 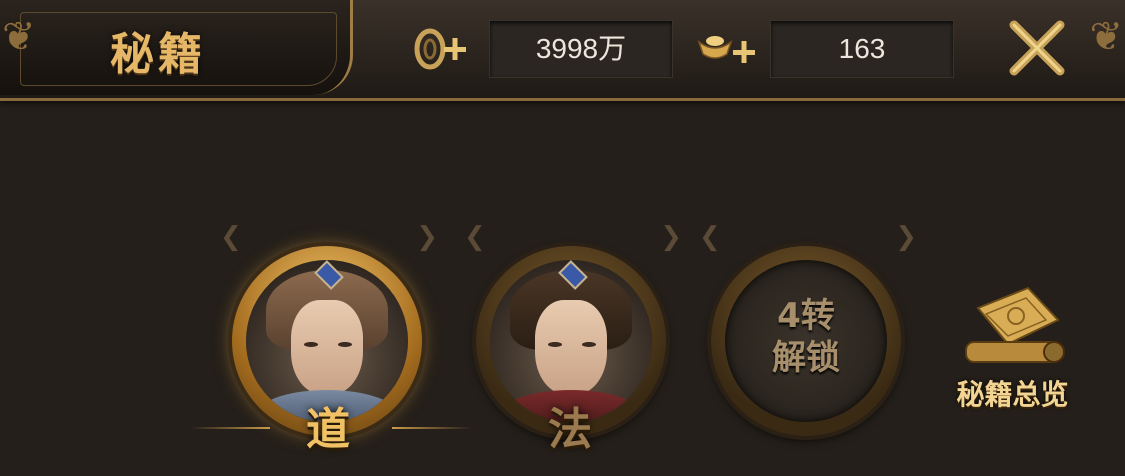 What do you see at coordinates (581, 49) in the screenshot?
I see `coin-balance: 3998万` at bounding box center [581, 49].